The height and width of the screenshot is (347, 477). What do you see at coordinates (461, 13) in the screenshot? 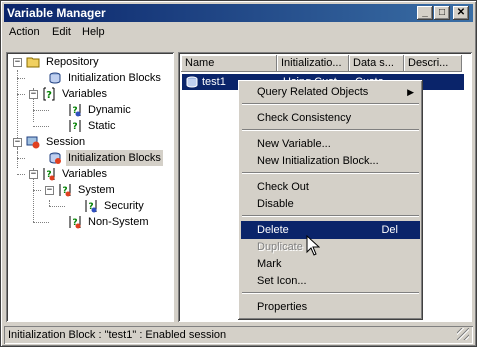
I see `close-button: ✕` at bounding box center [461, 13].